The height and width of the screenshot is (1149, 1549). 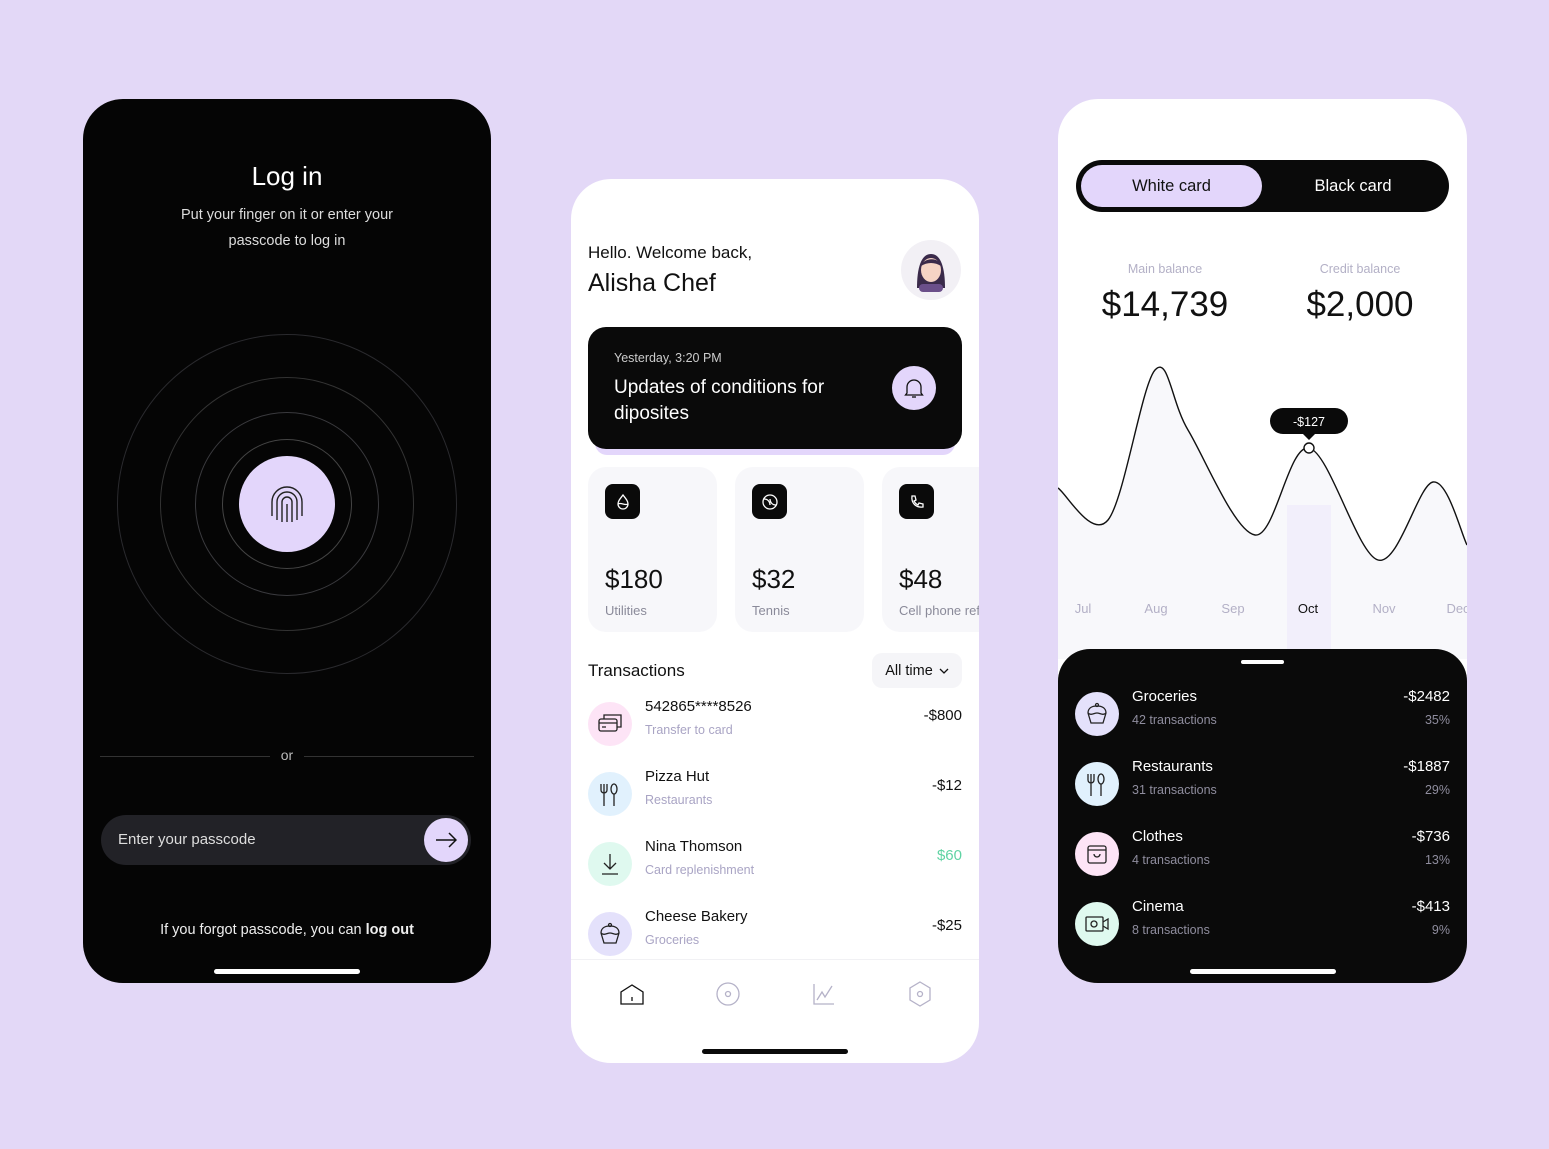 What do you see at coordinates (636, 670) in the screenshot?
I see `transactions-title: Transactions` at bounding box center [636, 670].